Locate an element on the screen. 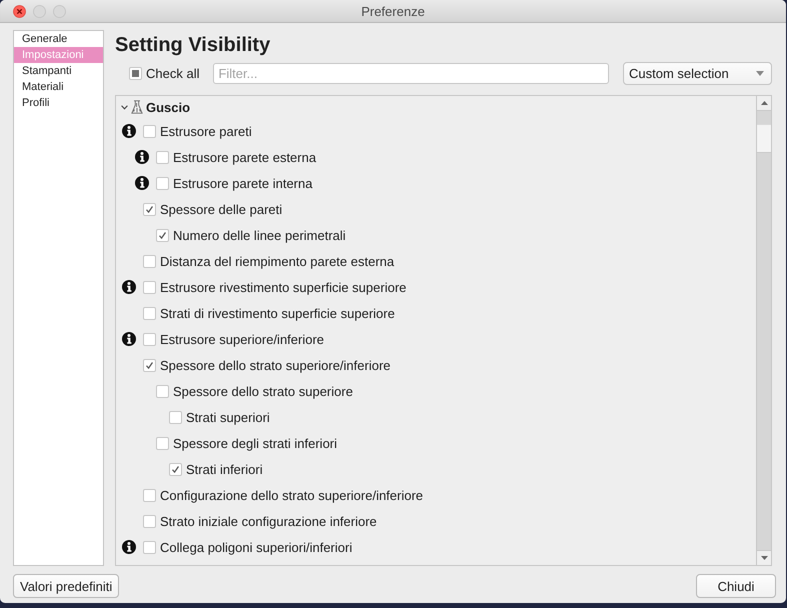 The width and height of the screenshot is (787, 608). close-button is located at coordinates (19, 11).